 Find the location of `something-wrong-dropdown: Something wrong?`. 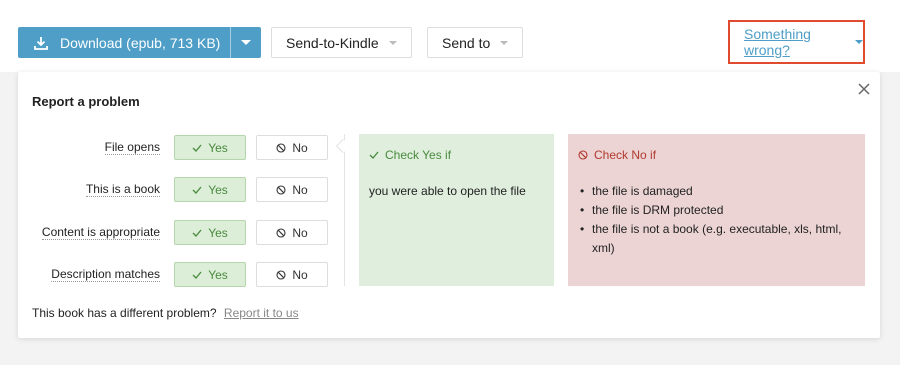

something-wrong-dropdown: Something wrong? is located at coordinates (796, 42).